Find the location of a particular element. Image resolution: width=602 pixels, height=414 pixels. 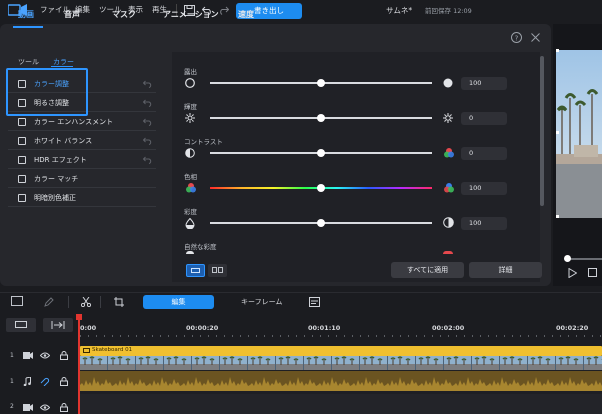

value-brightness: 0 is located at coordinates (484, 118).